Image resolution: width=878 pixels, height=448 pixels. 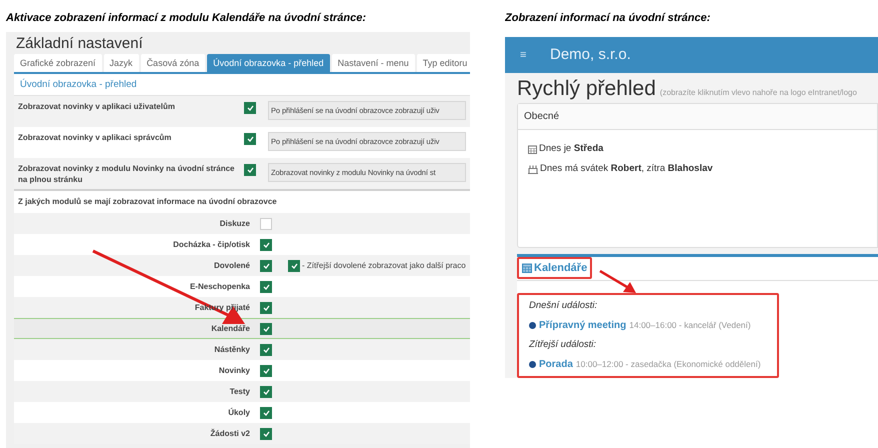 What do you see at coordinates (127, 174) in the screenshot?
I see `setting-label: Zobrazovat novinky z modulu Novinky na úvodní stránce na plnou stránku` at bounding box center [127, 174].